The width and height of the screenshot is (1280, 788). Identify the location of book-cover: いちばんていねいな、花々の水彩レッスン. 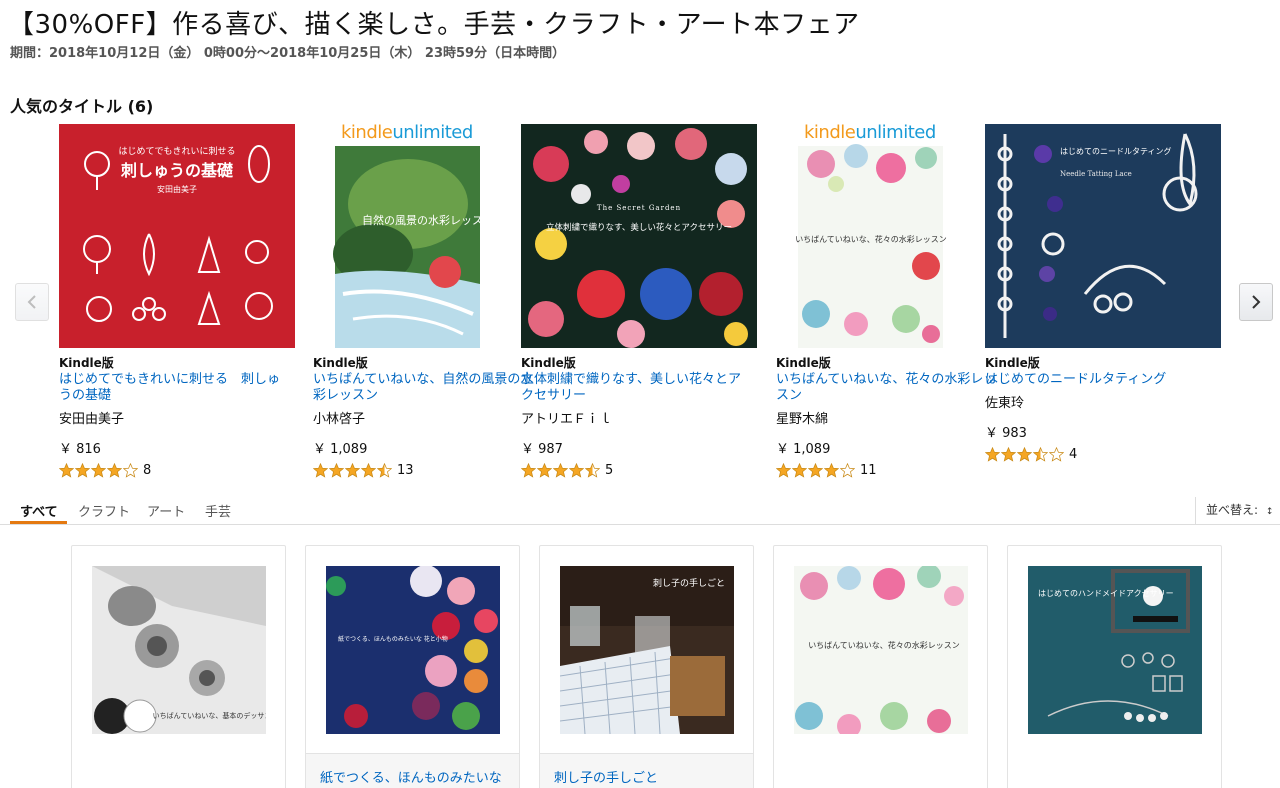
(881, 650).